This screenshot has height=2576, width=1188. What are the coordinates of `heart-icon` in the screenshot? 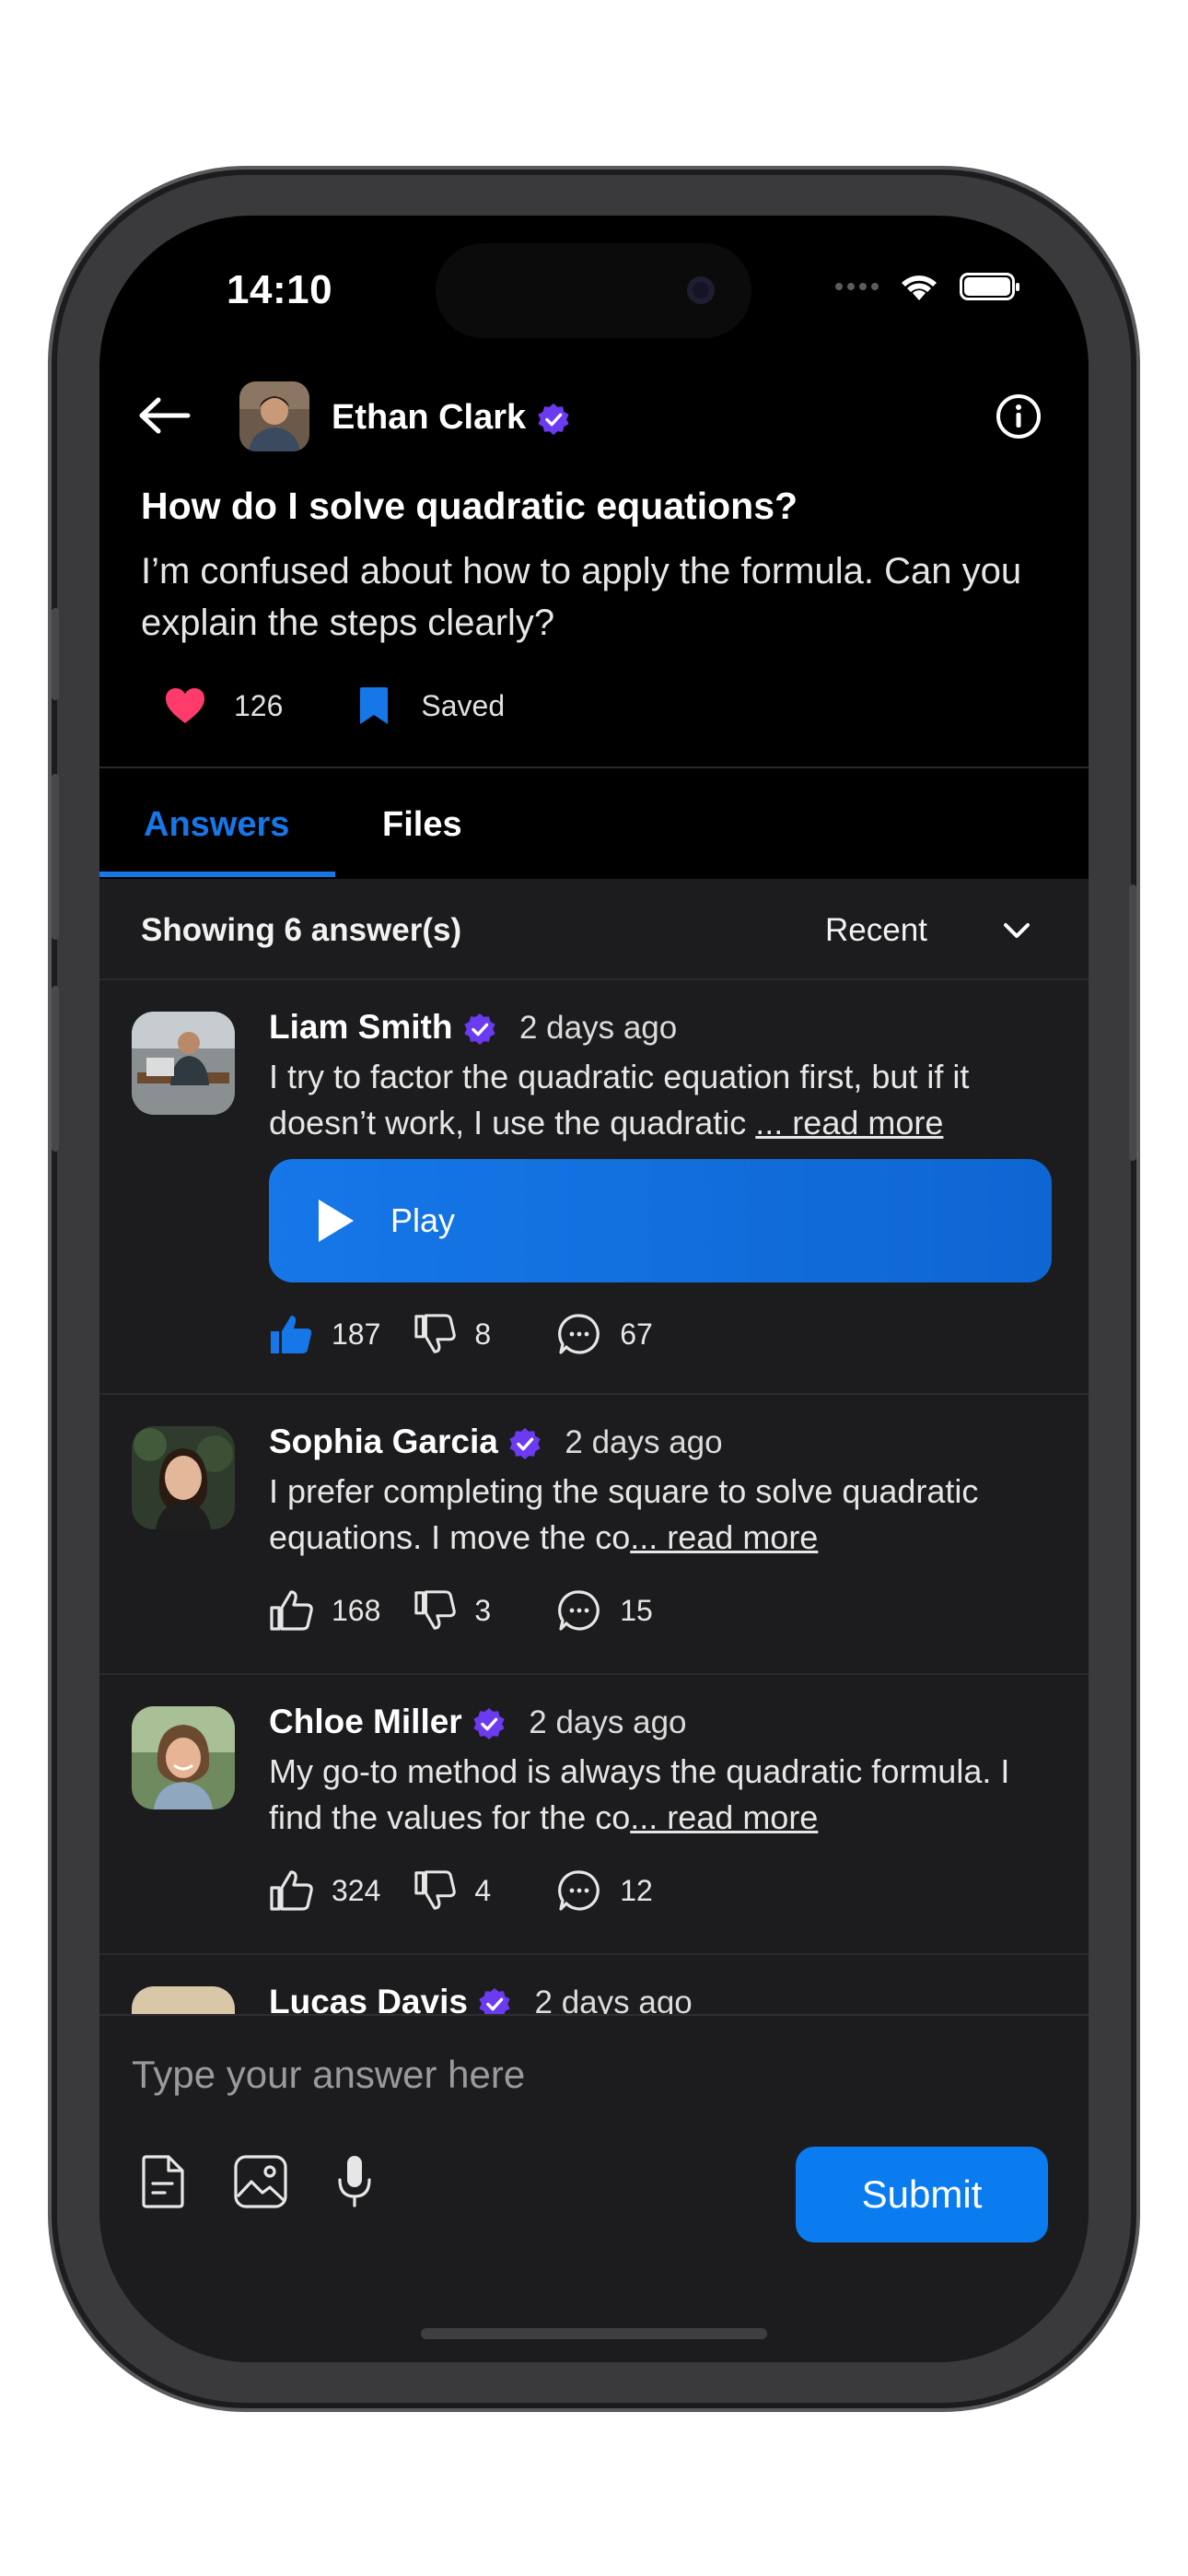 It's located at (185, 705).